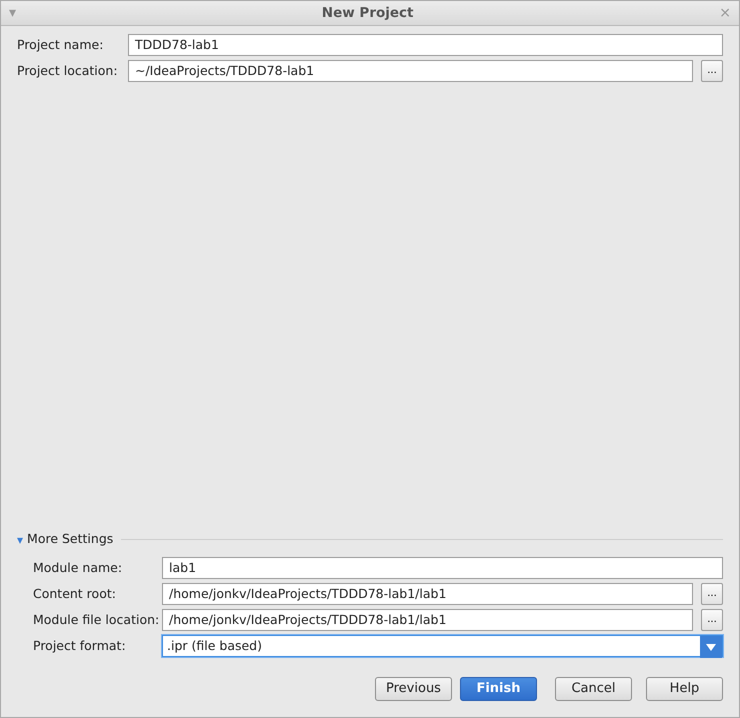 This screenshot has height=718, width=740. What do you see at coordinates (70, 539) in the screenshot?
I see `section-header: More Settings` at bounding box center [70, 539].